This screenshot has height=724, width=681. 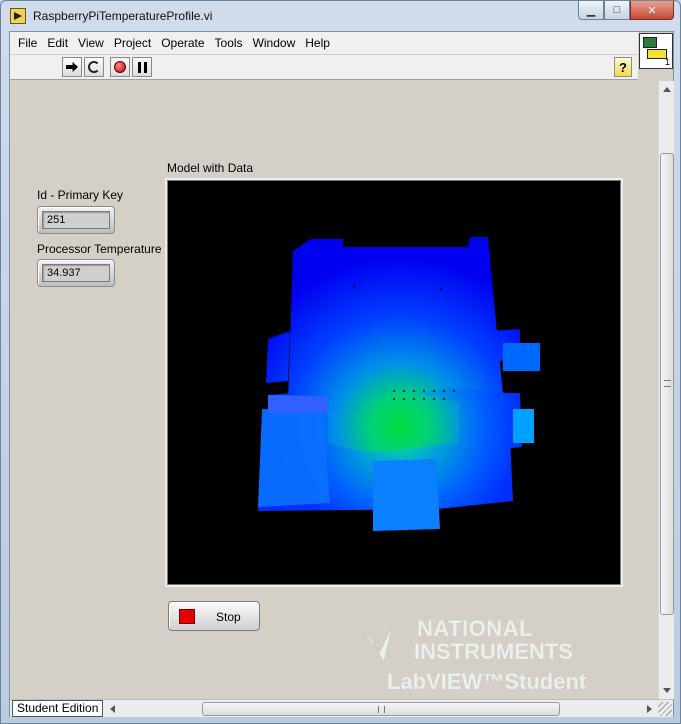 I want to click on scroll-right-arrow-icon, so click(x=649, y=709).